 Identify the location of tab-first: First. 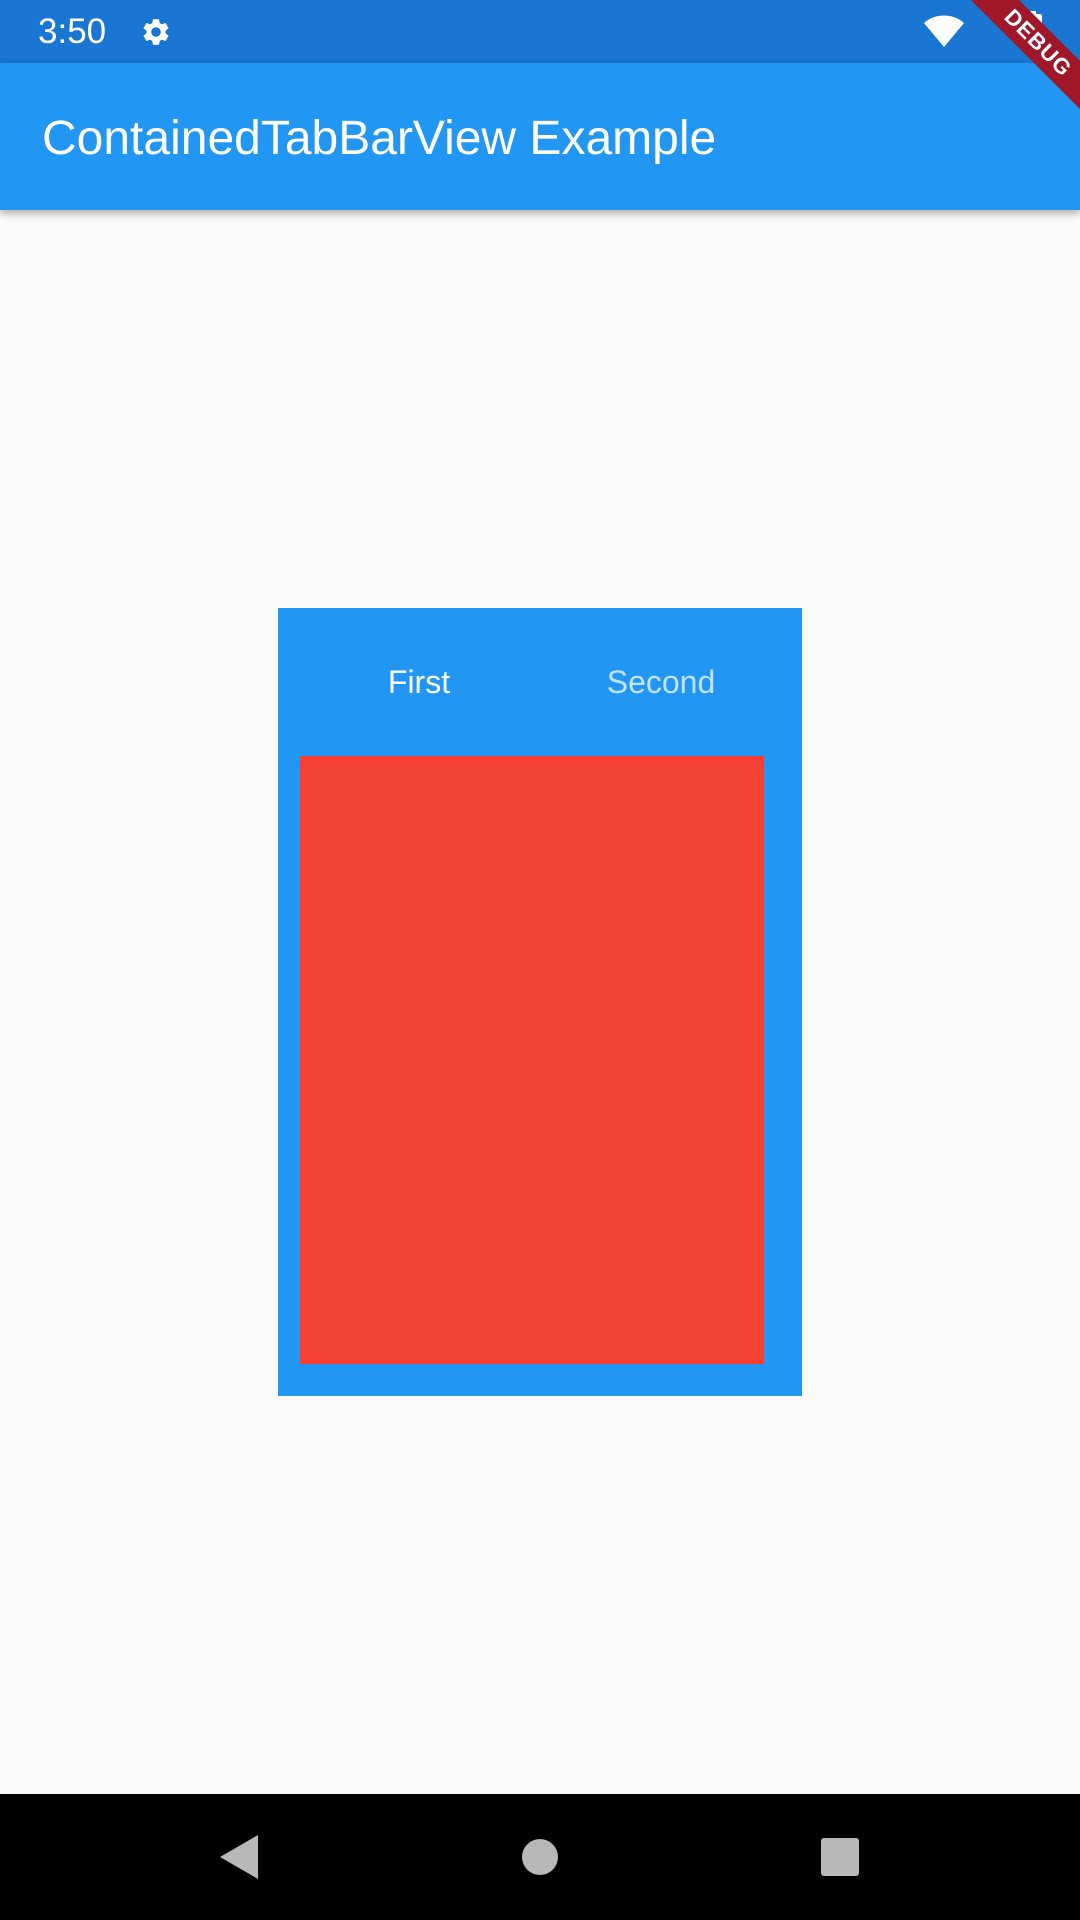
(419, 682).